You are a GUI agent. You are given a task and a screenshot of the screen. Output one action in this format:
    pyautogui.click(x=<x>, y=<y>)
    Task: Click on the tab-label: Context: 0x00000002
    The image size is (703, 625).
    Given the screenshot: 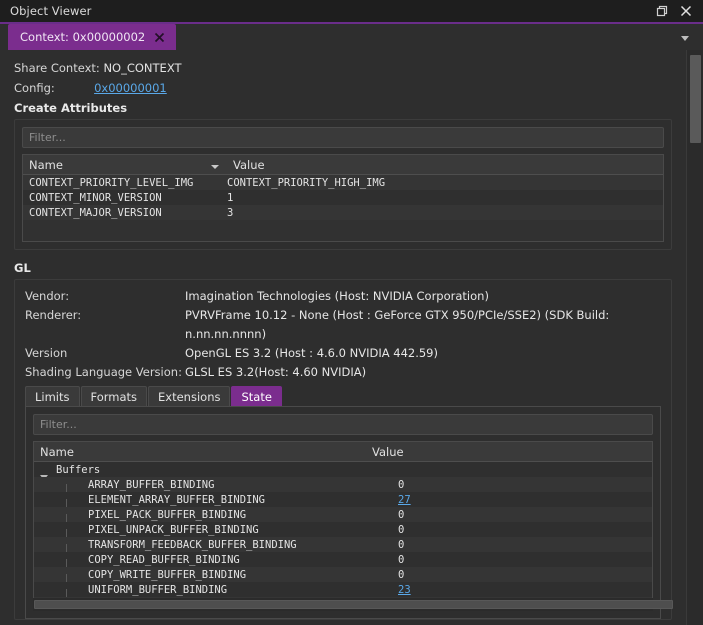 What is the action you would take?
    pyautogui.click(x=83, y=37)
    